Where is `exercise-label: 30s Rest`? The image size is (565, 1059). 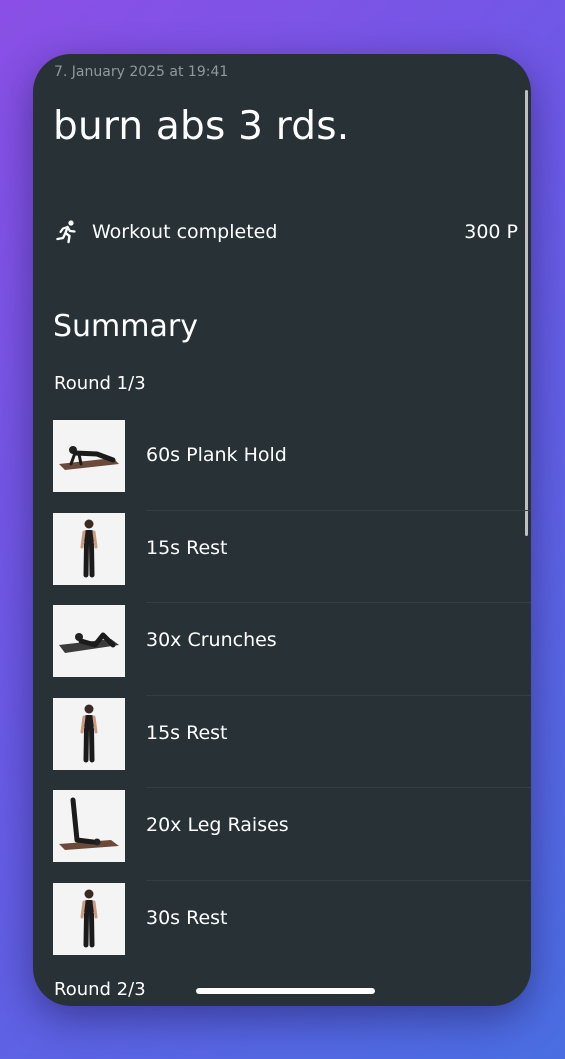 exercise-label: 30s Rest is located at coordinates (187, 917).